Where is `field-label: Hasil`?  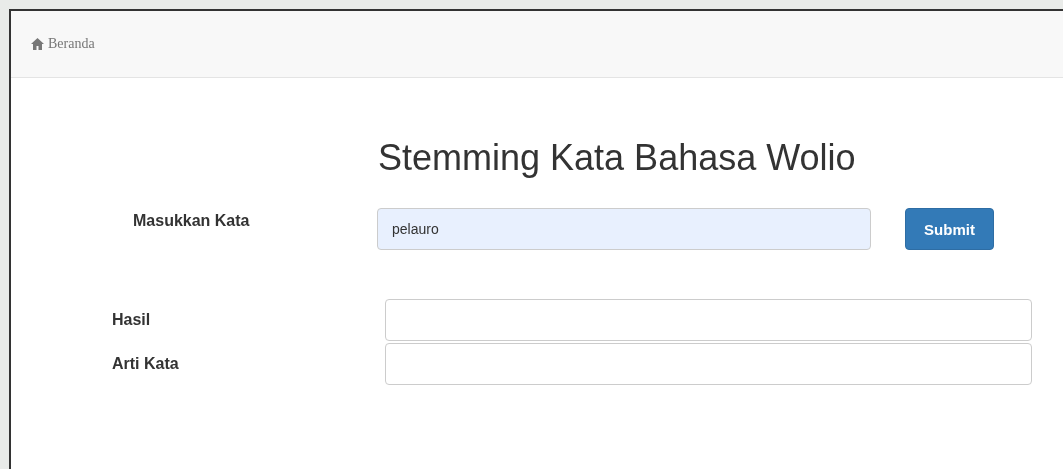
field-label: Hasil is located at coordinates (131, 320).